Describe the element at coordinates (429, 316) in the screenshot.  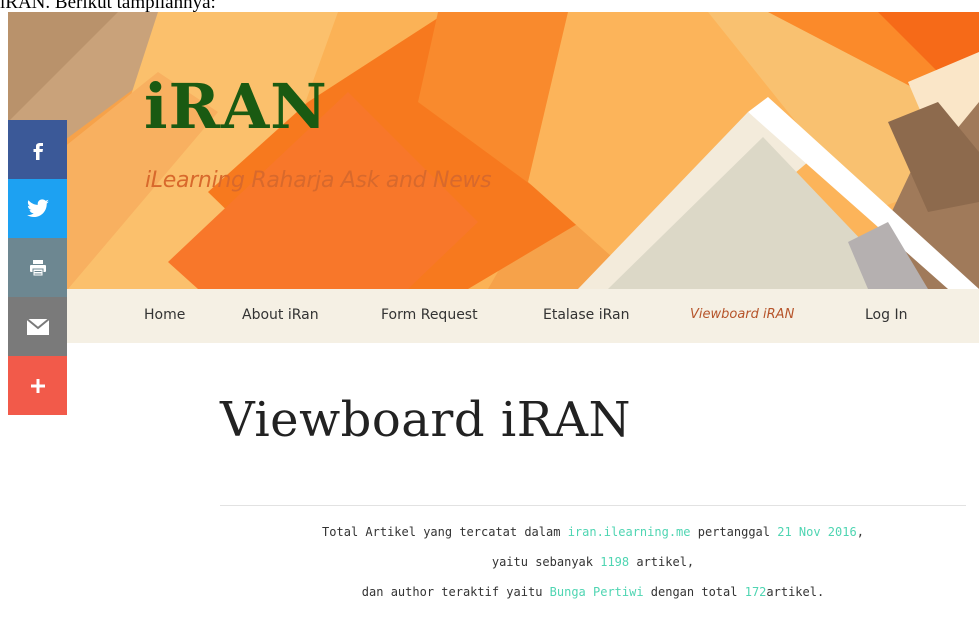
I see `nav-form-request: Form Request` at that location.